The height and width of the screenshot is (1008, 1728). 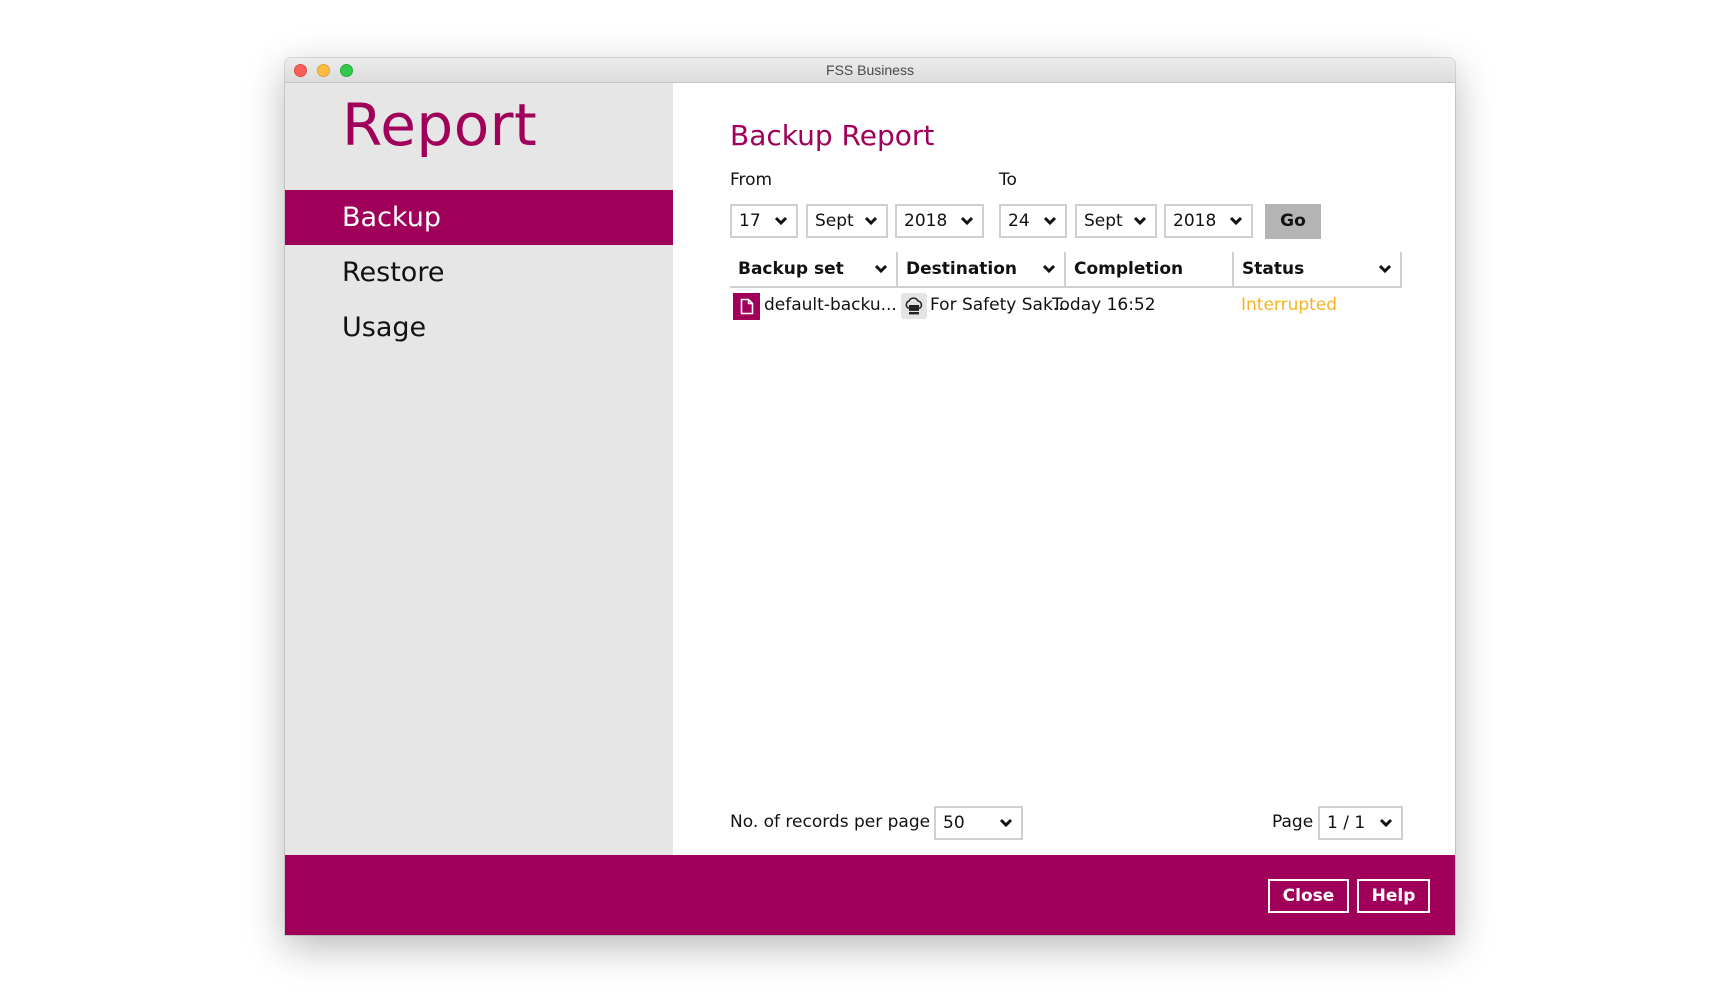 What do you see at coordinates (1318, 269) in the screenshot?
I see `column-header-status: Status` at bounding box center [1318, 269].